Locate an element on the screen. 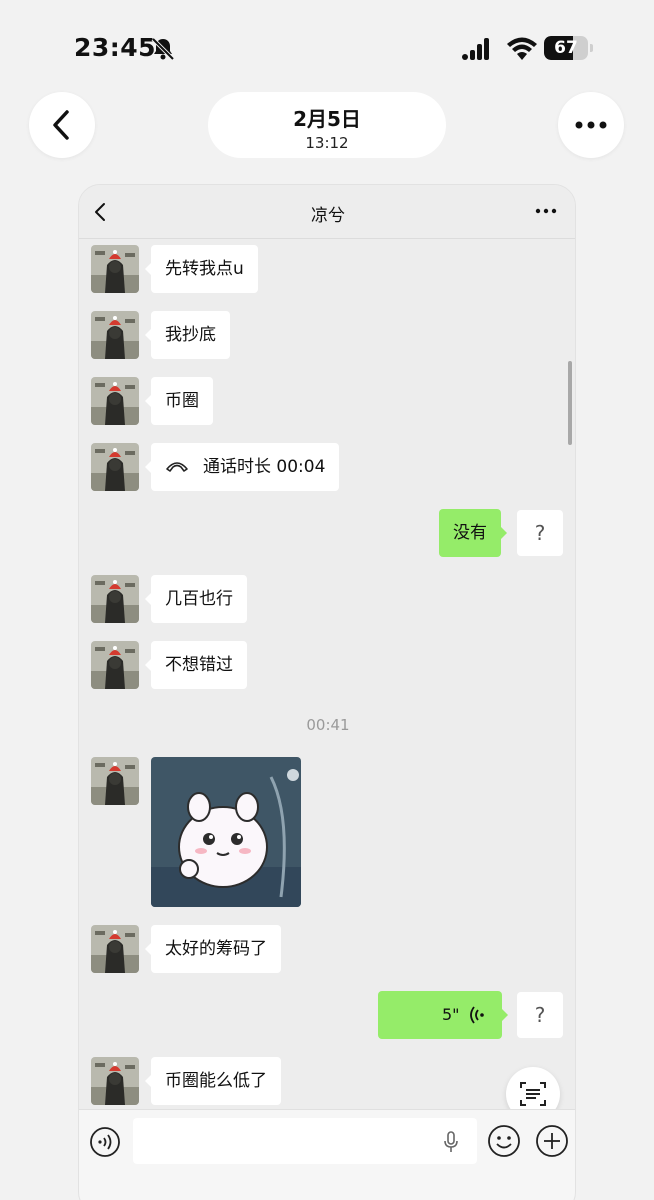 This screenshot has height=1200, width=654. chat-timestamp: 00:41 is located at coordinates (328, 725).